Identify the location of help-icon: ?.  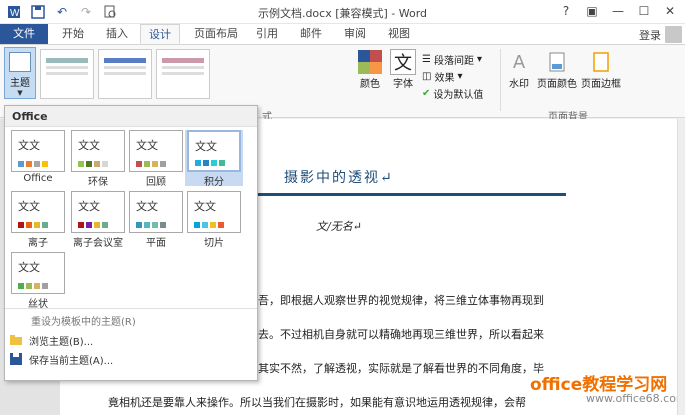
(566, 11).